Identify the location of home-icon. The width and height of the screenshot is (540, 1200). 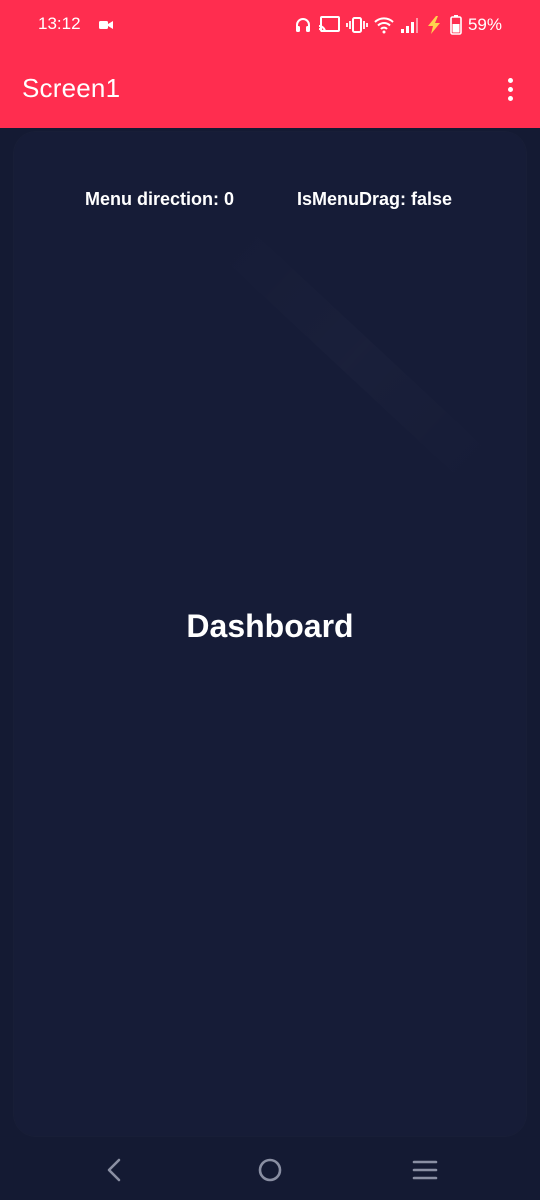
(270, 1170).